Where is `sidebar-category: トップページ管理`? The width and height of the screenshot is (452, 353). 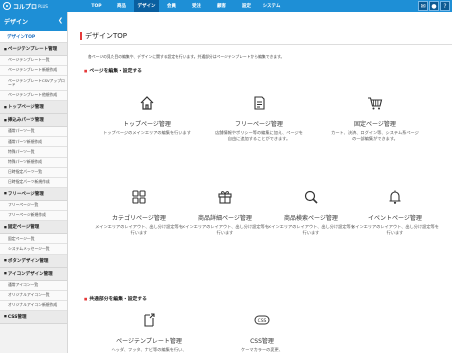 sidebar-category: トップページ管理 is located at coordinates (33, 108).